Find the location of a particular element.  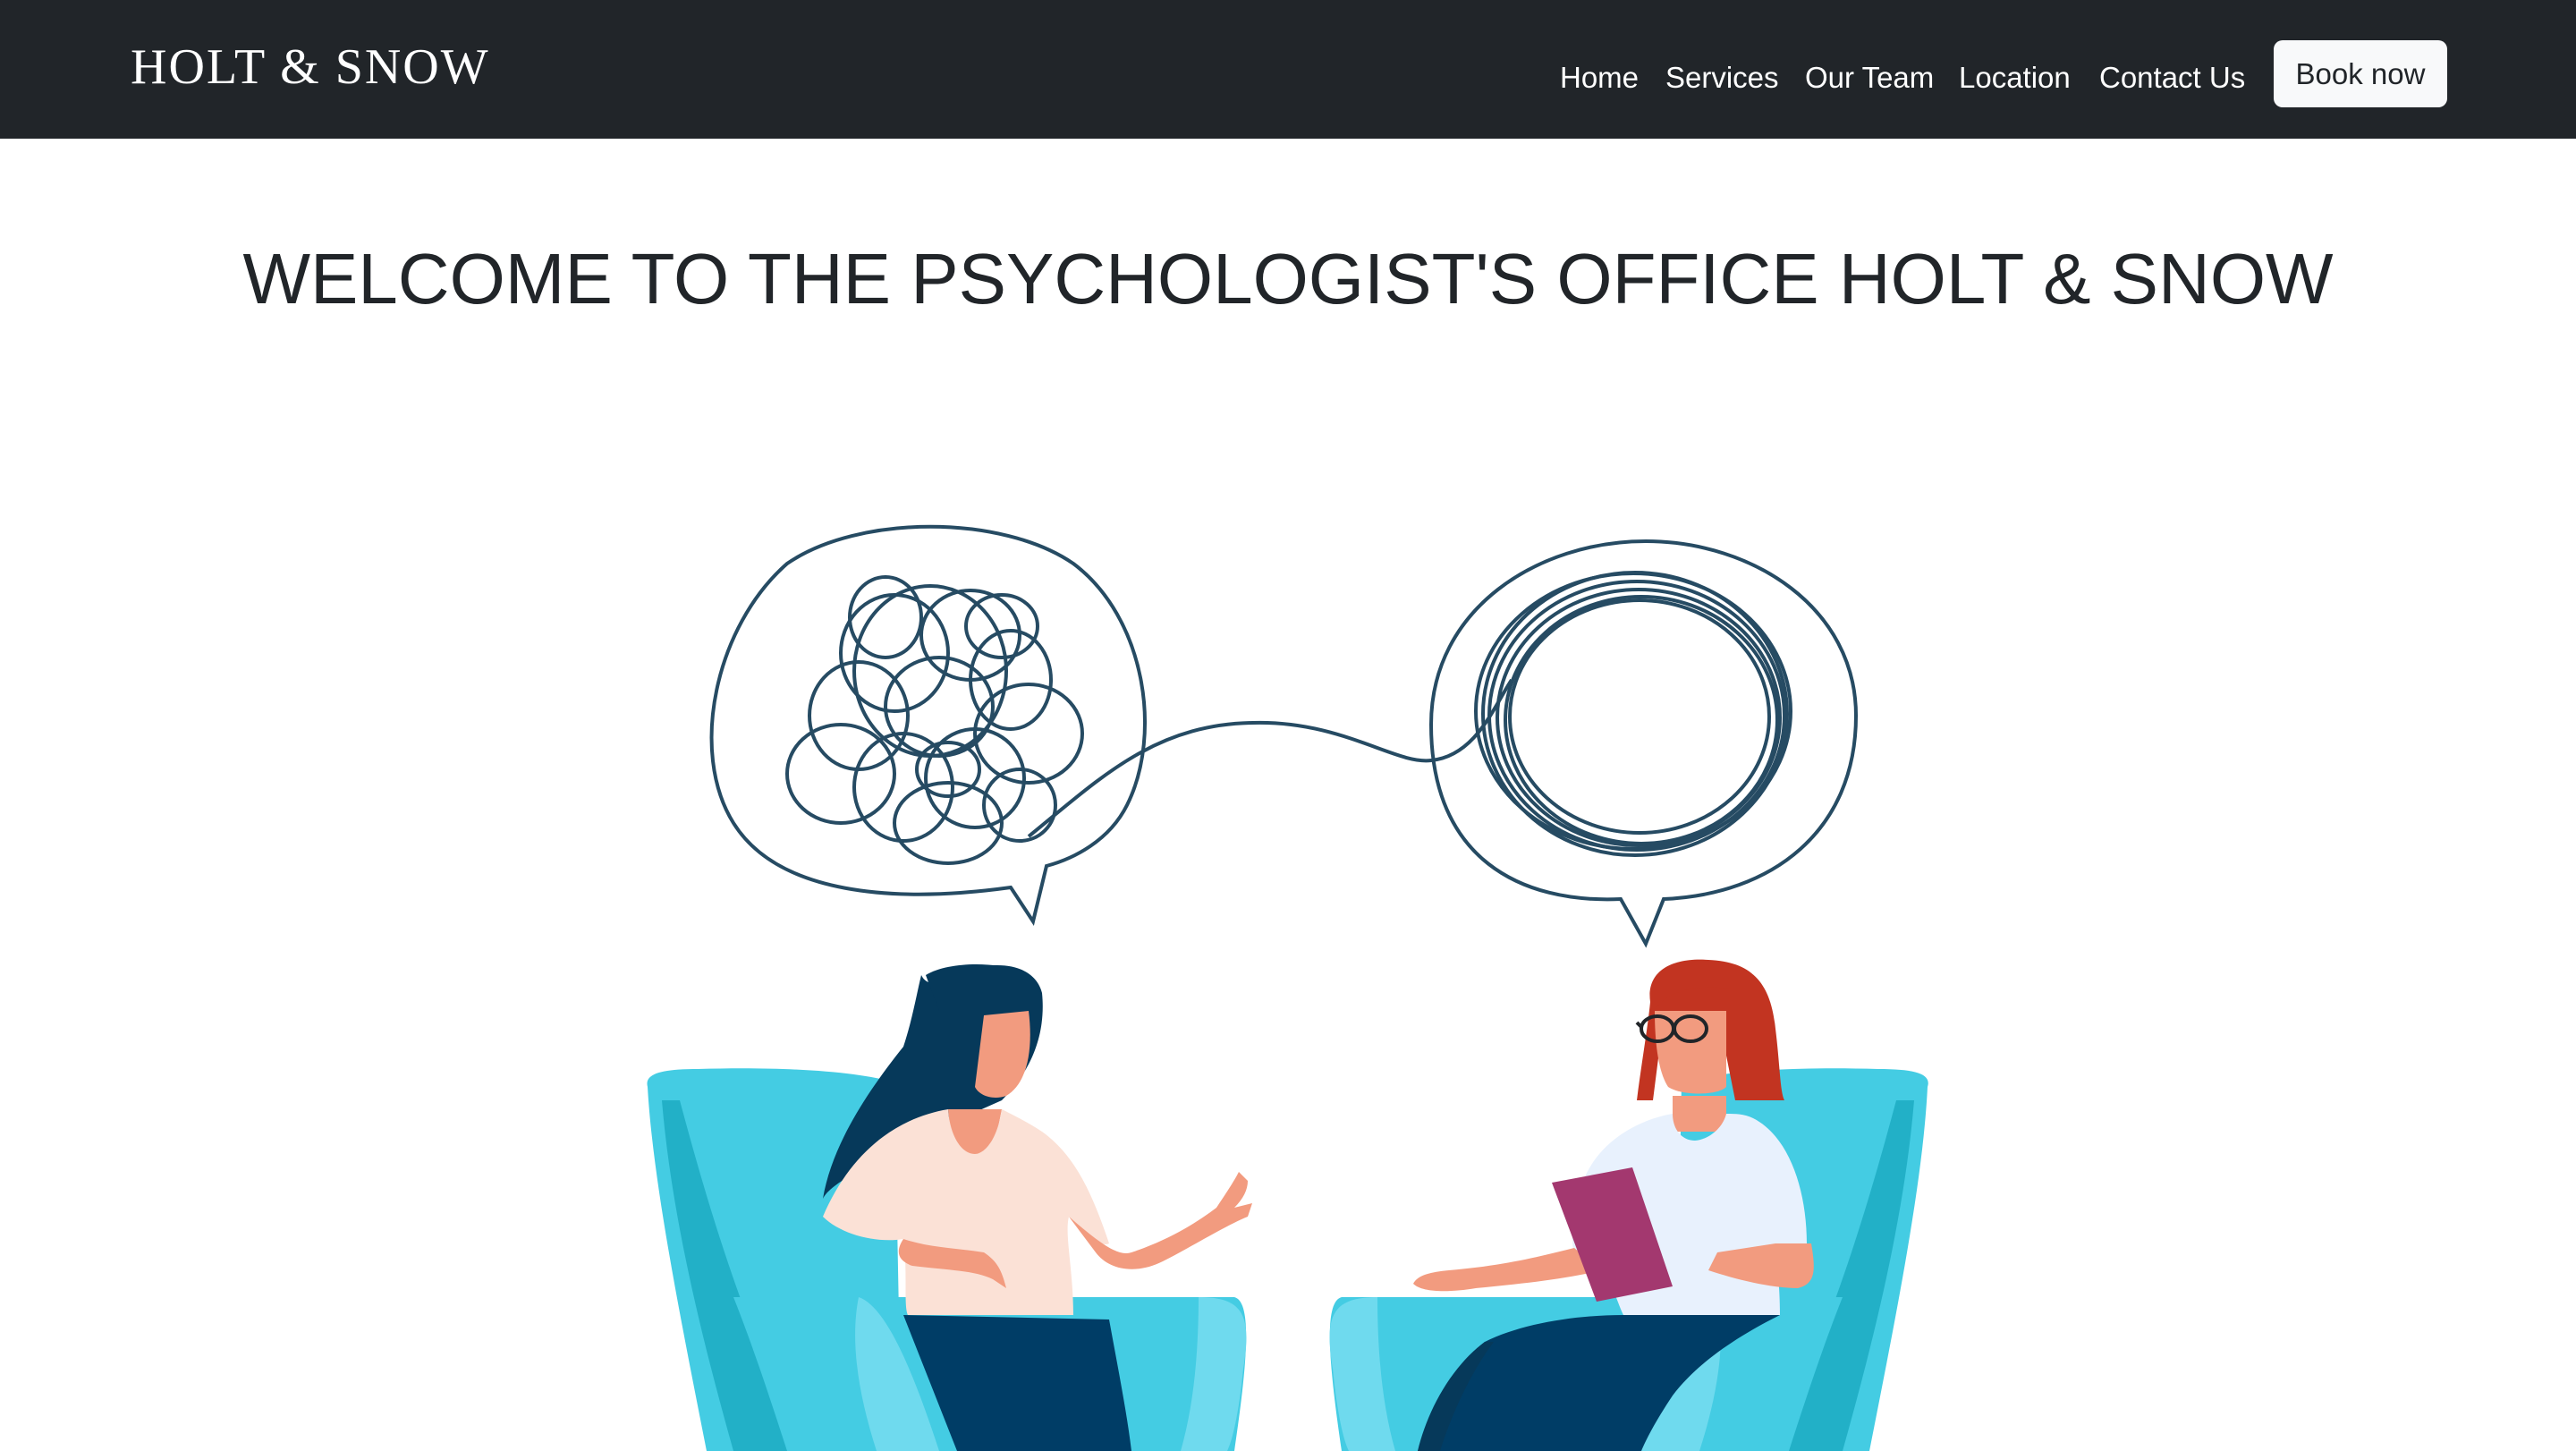

tangled-thoughts-scribble is located at coordinates (934, 720).